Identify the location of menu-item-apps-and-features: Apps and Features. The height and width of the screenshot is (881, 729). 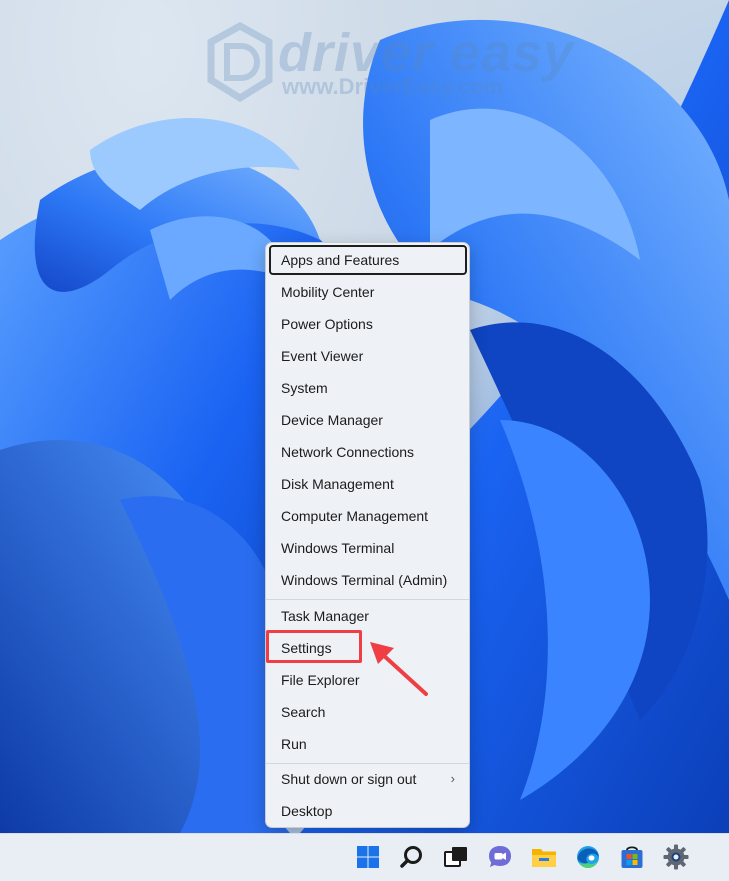
(368, 260).